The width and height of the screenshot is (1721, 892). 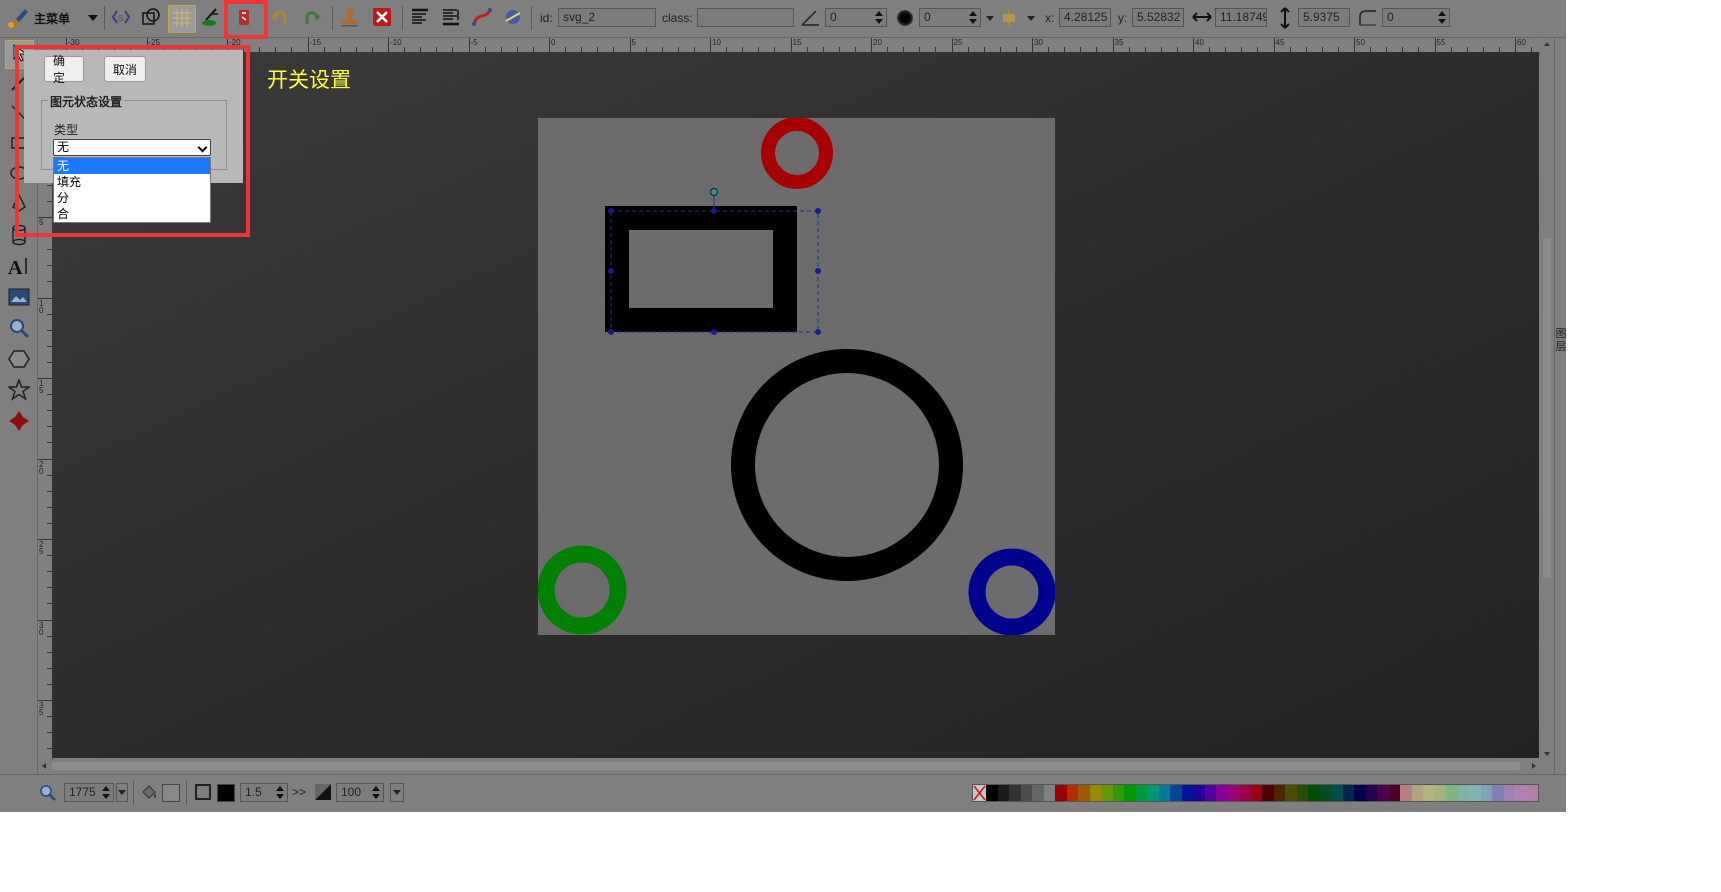 I want to click on scroll-right-icon, so click(x=1534, y=766).